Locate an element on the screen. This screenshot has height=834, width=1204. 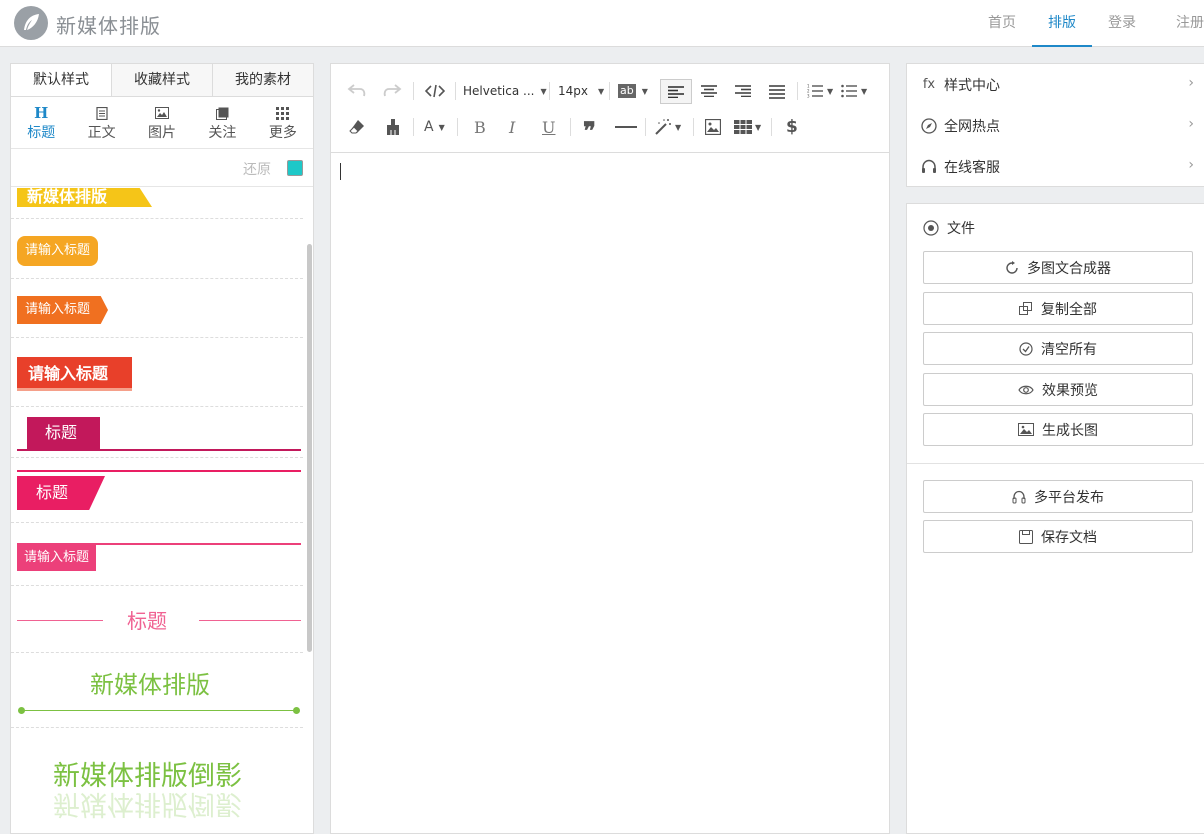
bold-icon: B is located at coordinates (480, 127).